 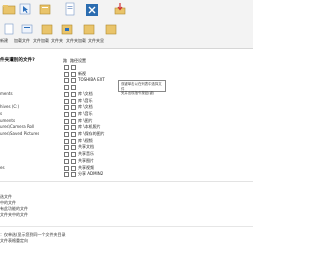 I want to click on new-icon, so click(x=9, y=29).